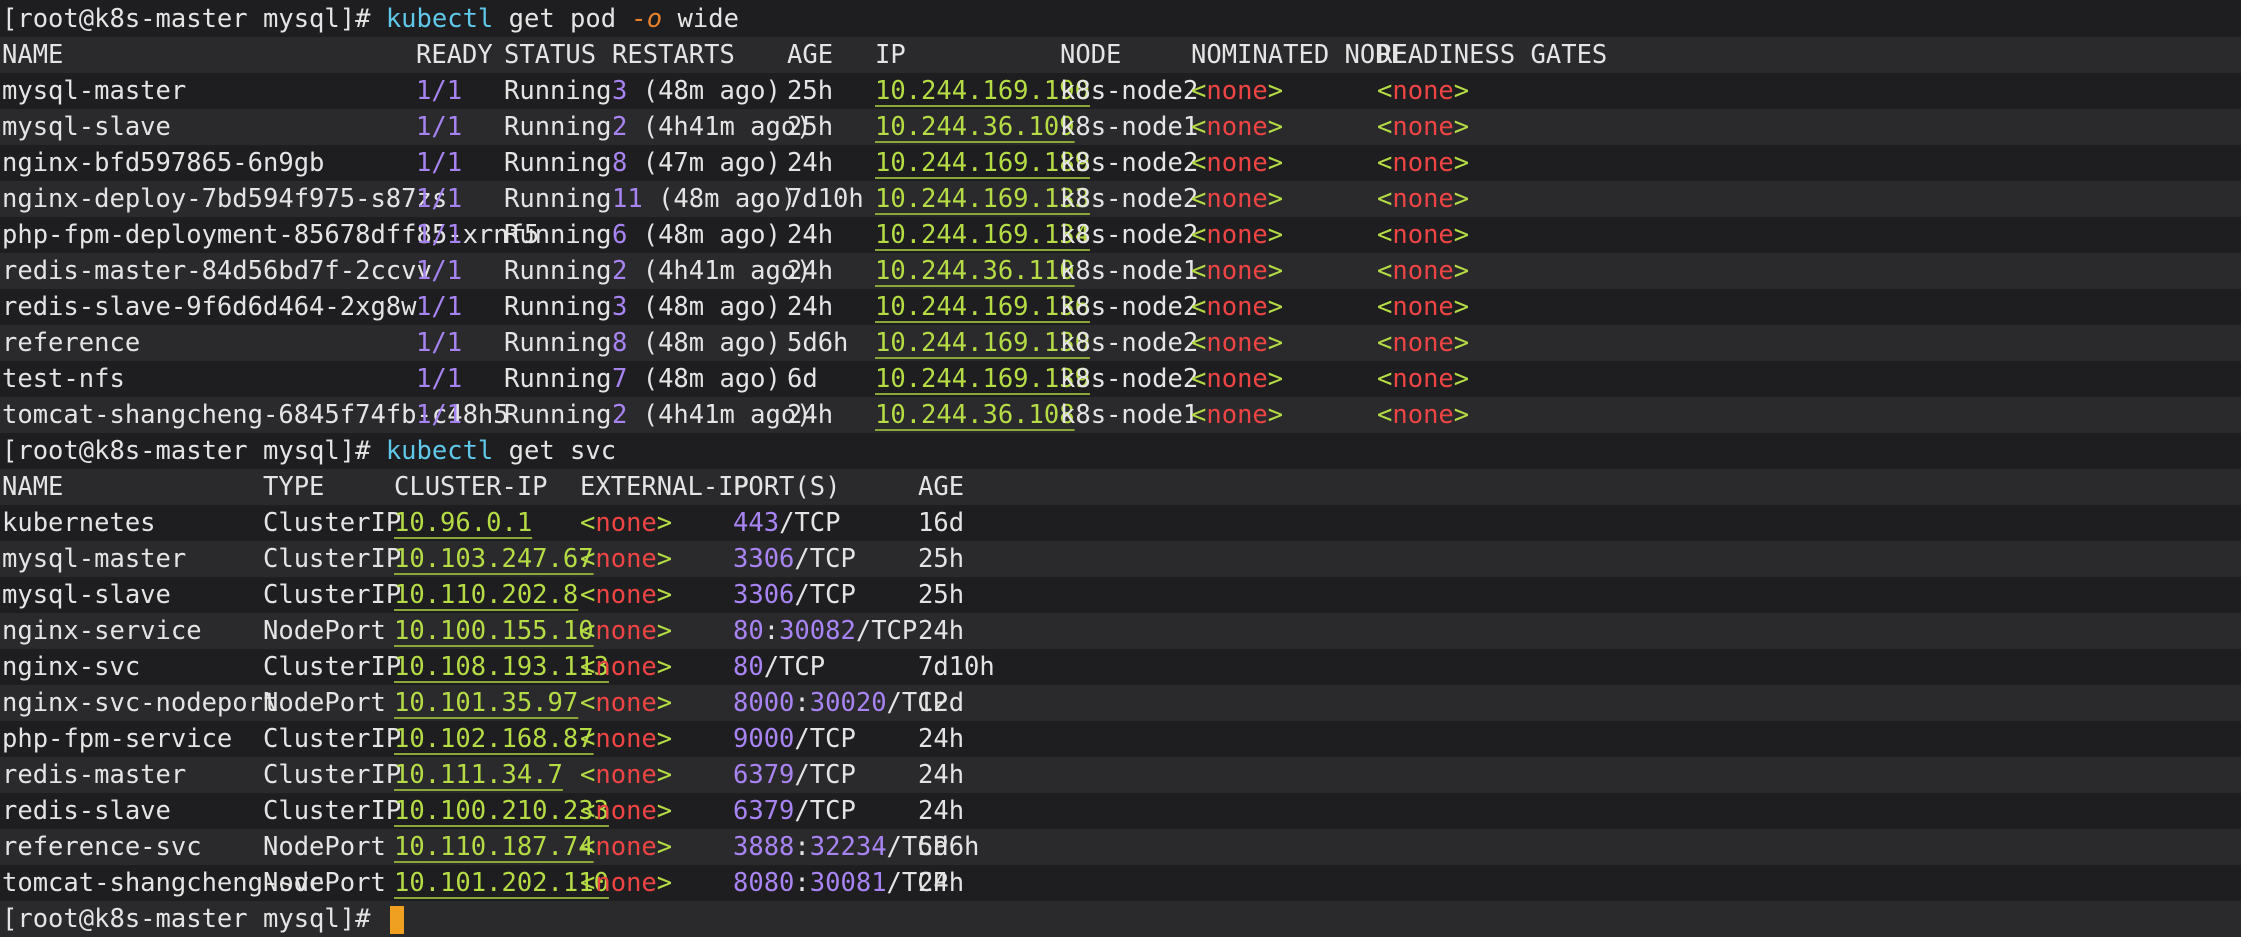 The image size is (2241, 937). What do you see at coordinates (696, 235) in the screenshot?
I see `pod-restarts: 6 (48m ago)` at bounding box center [696, 235].